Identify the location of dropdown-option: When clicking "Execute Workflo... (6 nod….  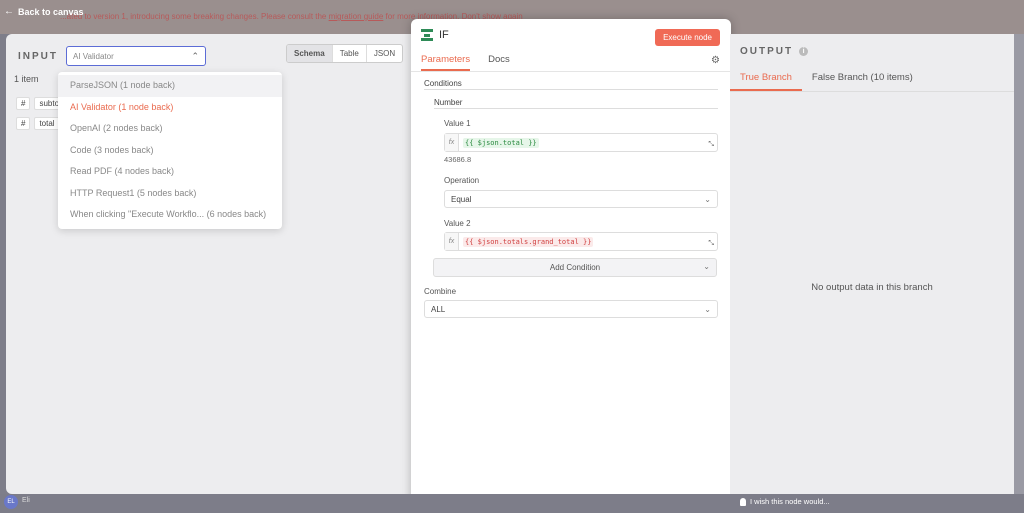
(170, 215).